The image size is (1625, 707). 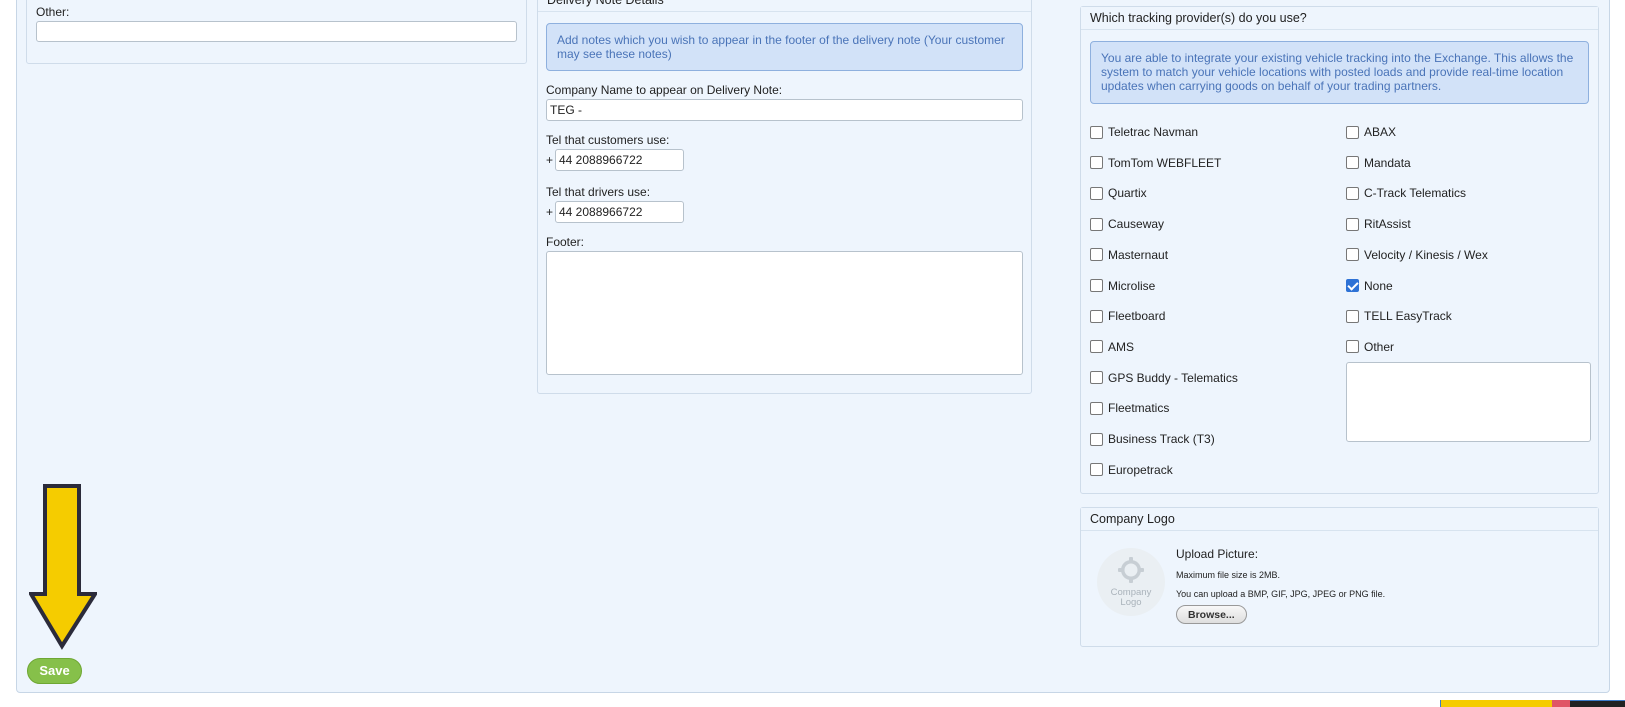 What do you see at coordinates (664, 90) in the screenshot?
I see `company-name-label: Company Name to appear on Delivery Note:` at bounding box center [664, 90].